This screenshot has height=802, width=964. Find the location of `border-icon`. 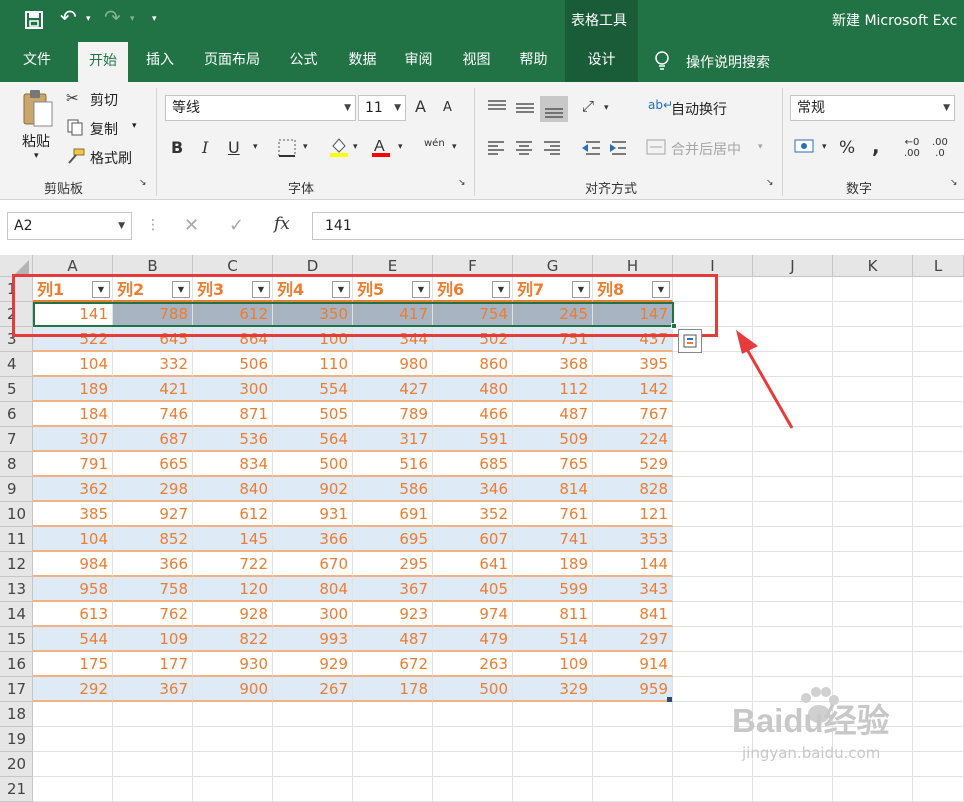

border-icon is located at coordinates (287, 148).